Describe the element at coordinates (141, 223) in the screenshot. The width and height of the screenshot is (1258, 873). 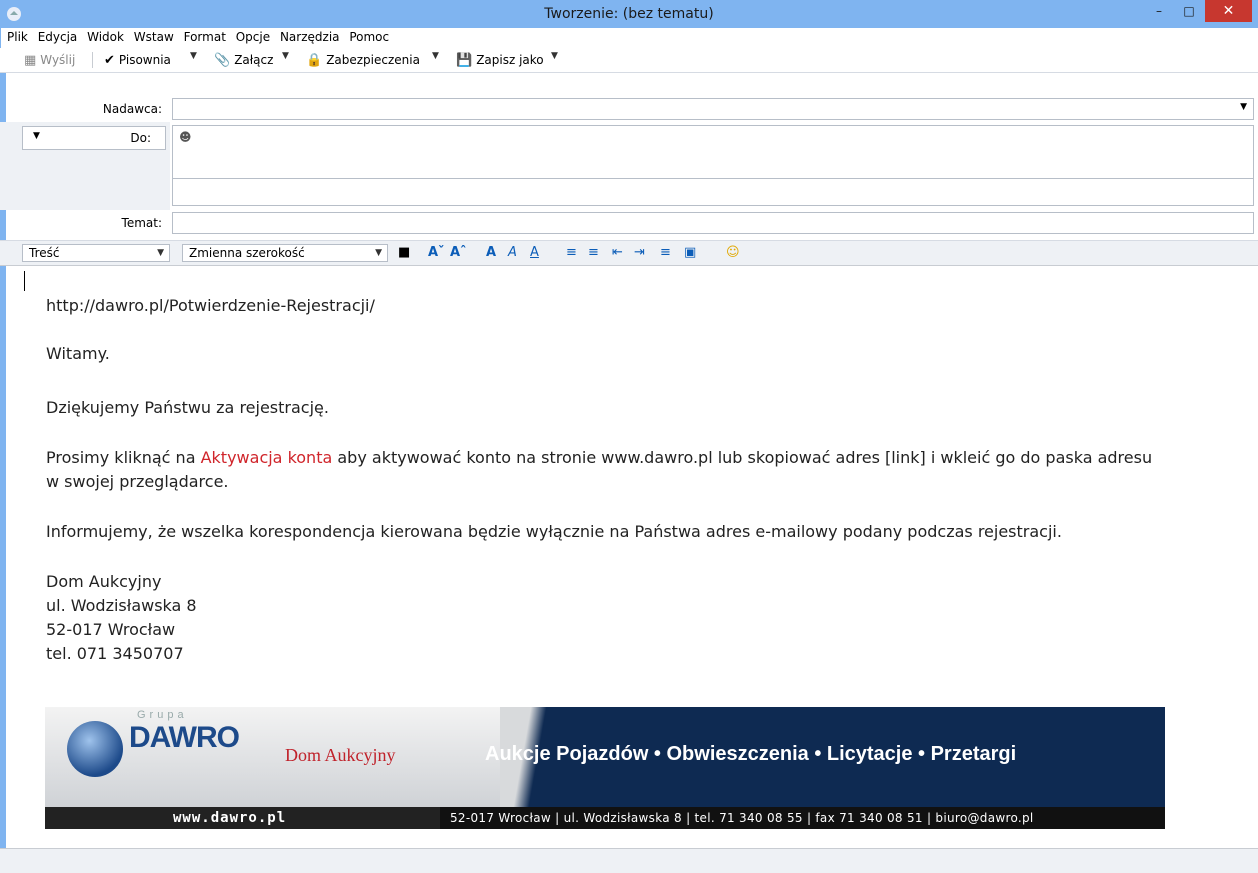
I see `subject-label: Temat:` at that location.